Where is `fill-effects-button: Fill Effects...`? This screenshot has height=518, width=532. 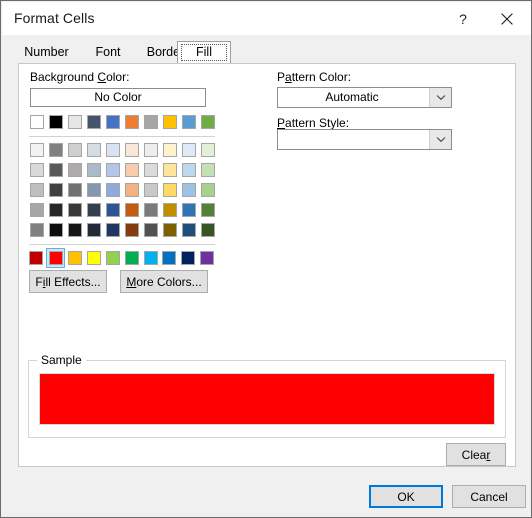 fill-effects-button: Fill Effects... is located at coordinates (68, 281).